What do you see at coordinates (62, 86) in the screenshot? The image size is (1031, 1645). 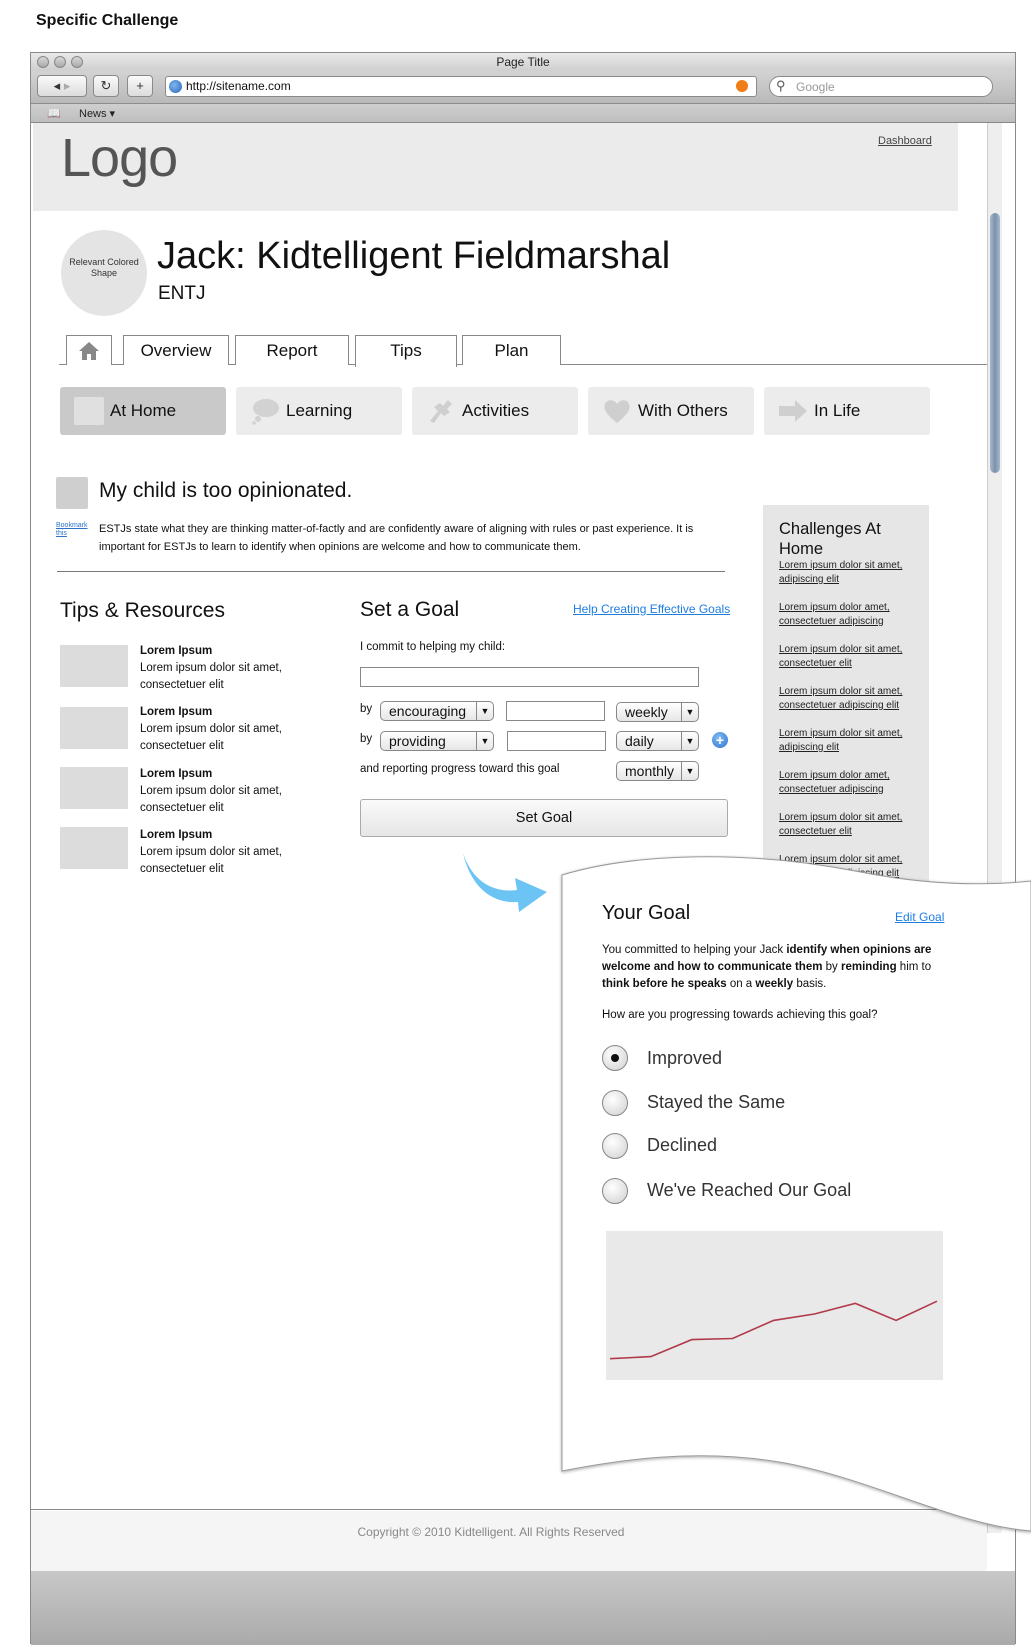 I see `back-forward-buttons: ◂ ▸` at bounding box center [62, 86].